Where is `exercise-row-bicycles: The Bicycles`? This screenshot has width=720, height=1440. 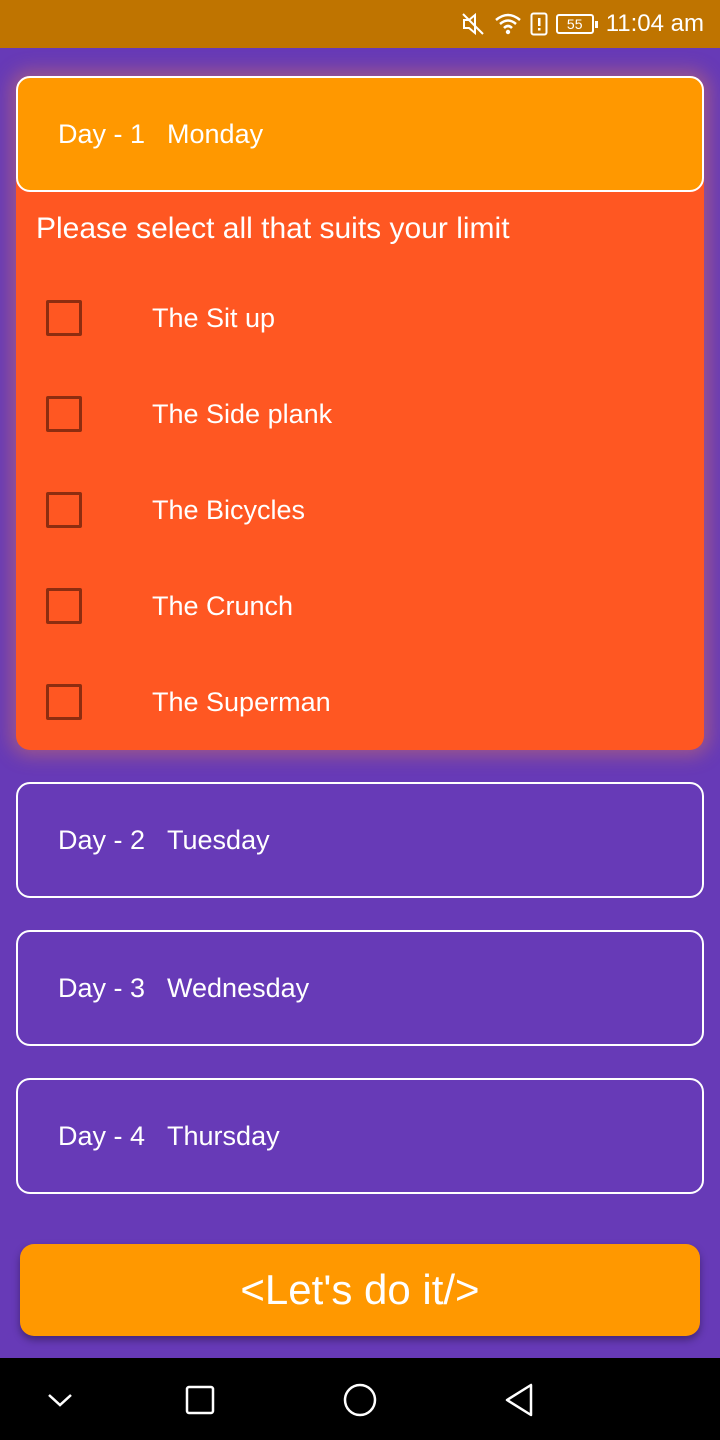 exercise-row-bicycles: The Bicycles is located at coordinates (360, 510).